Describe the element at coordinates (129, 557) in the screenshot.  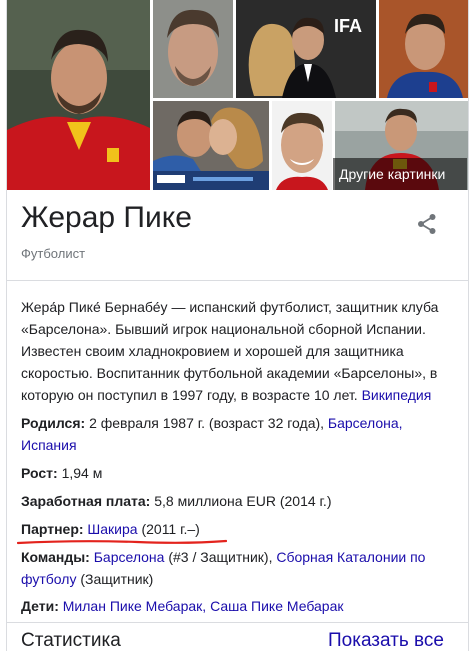
I see `team-barcelona-link: Барселона` at that location.